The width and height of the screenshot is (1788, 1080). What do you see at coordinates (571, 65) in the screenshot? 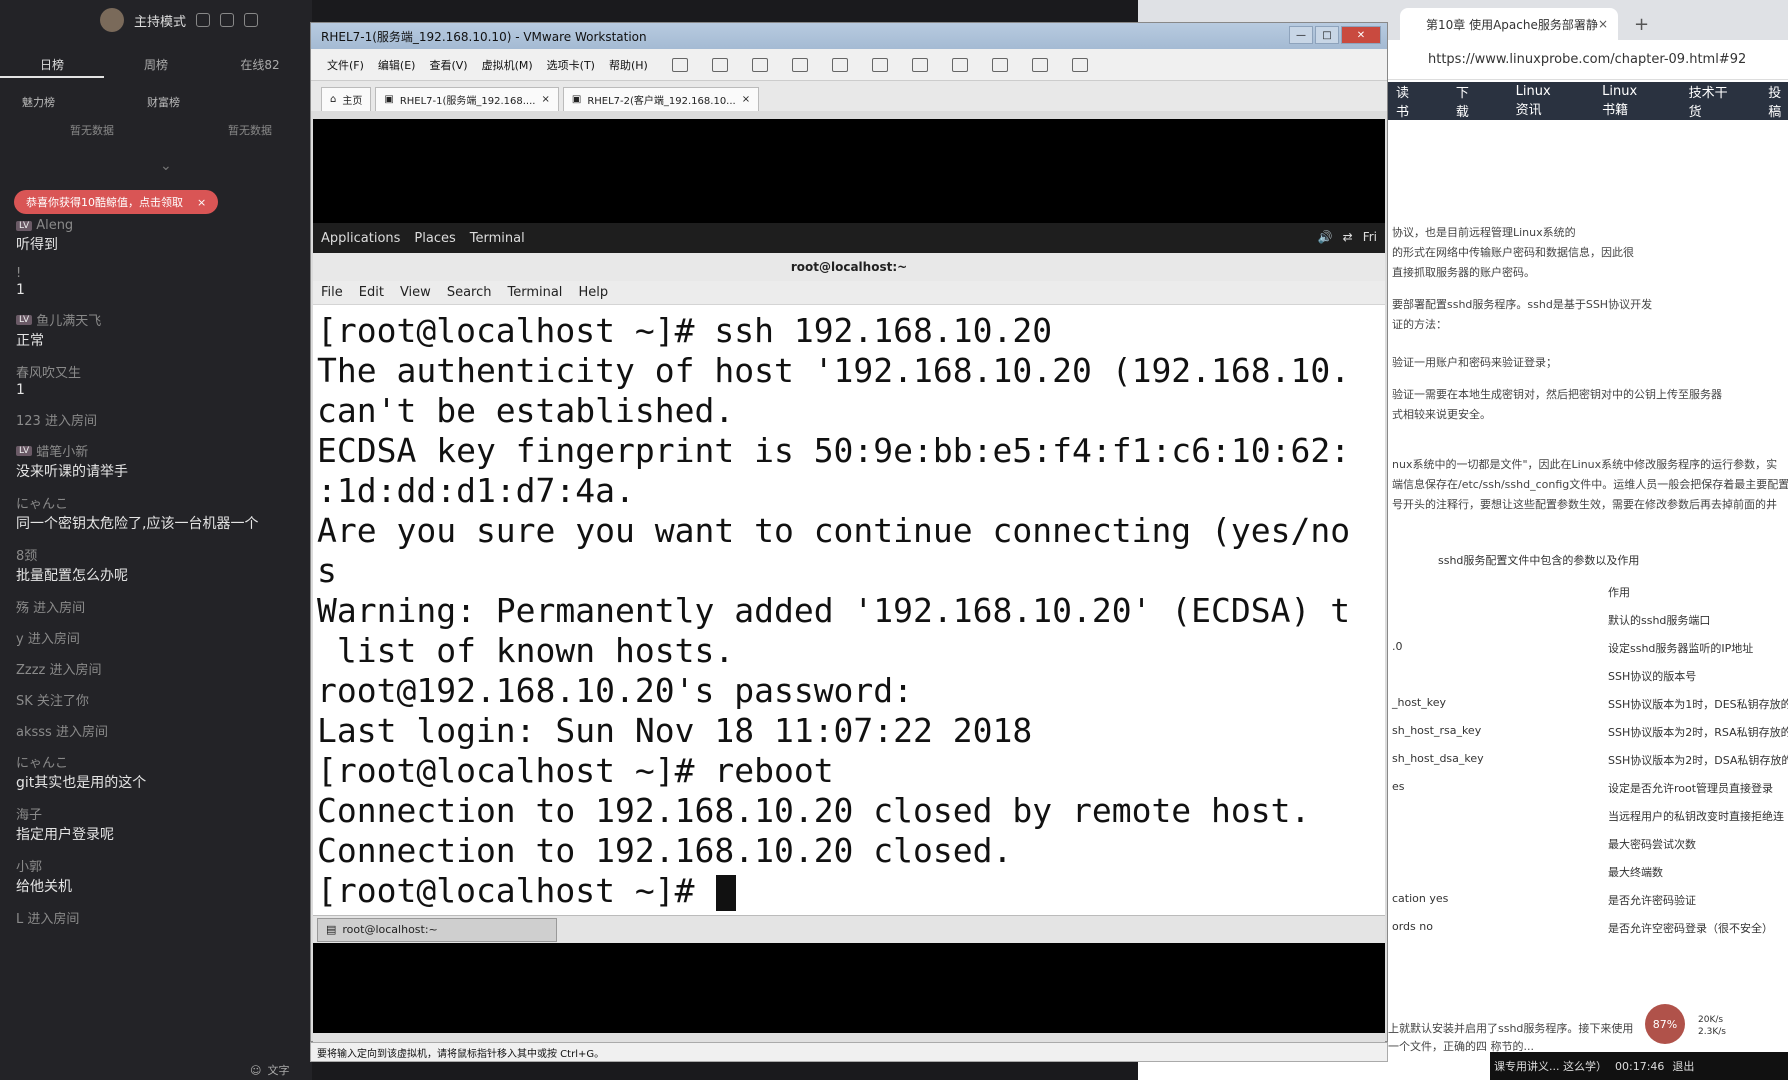
I see `menu-tabs: 选项卡(T)` at bounding box center [571, 65].